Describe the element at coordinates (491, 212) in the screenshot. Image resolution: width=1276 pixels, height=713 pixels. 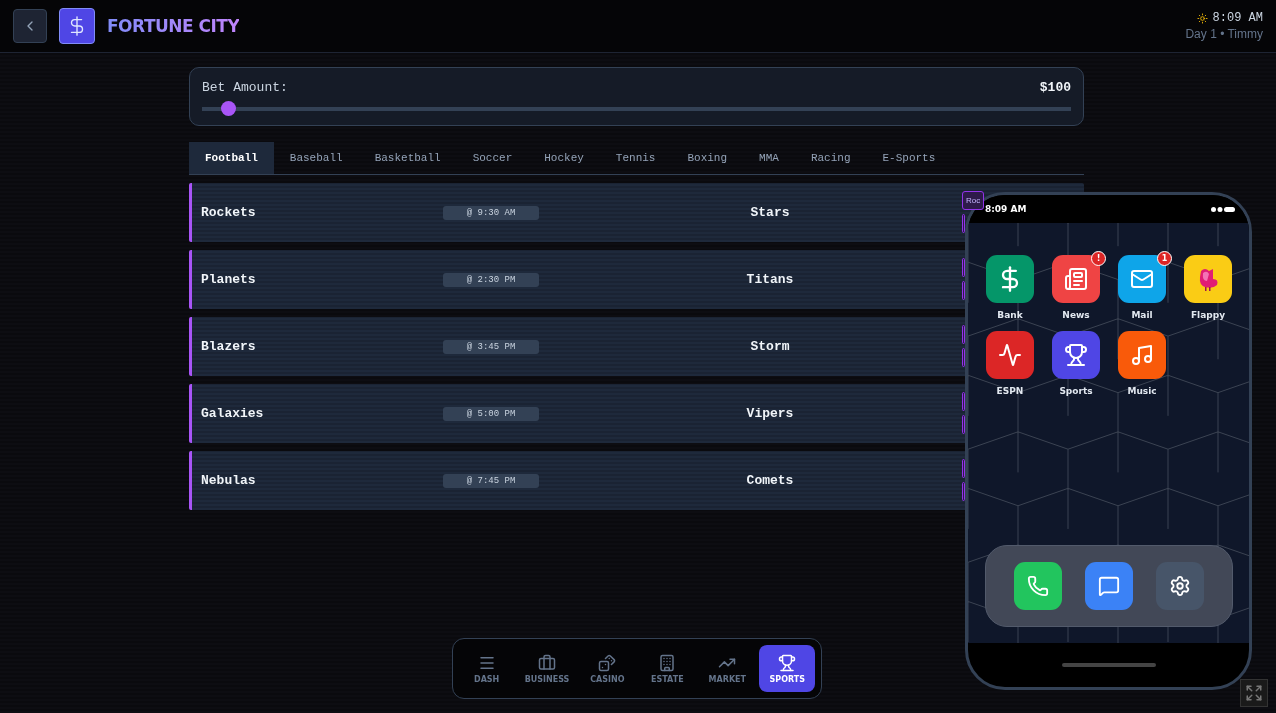
I see `game-time-pill: @ 9:30 AM` at that location.